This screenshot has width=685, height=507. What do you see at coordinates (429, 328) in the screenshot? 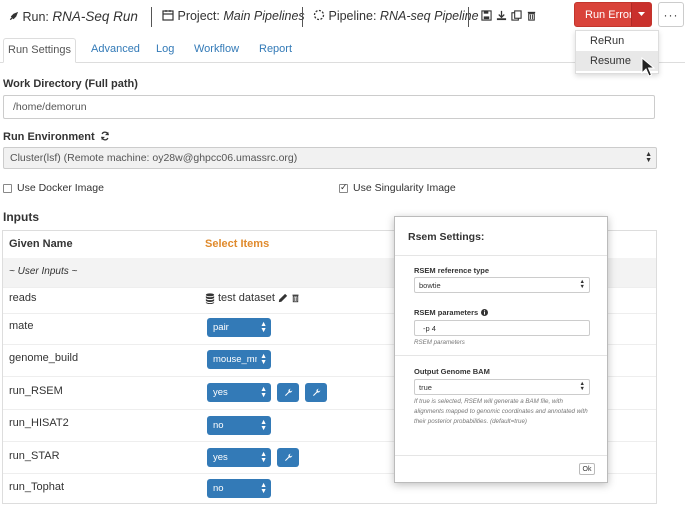
I see `rsem-params-value: -p 4` at bounding box center [429, 328].